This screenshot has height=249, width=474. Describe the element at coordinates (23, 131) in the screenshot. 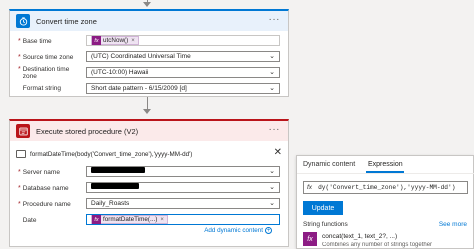

I see `database-icon` at that location.